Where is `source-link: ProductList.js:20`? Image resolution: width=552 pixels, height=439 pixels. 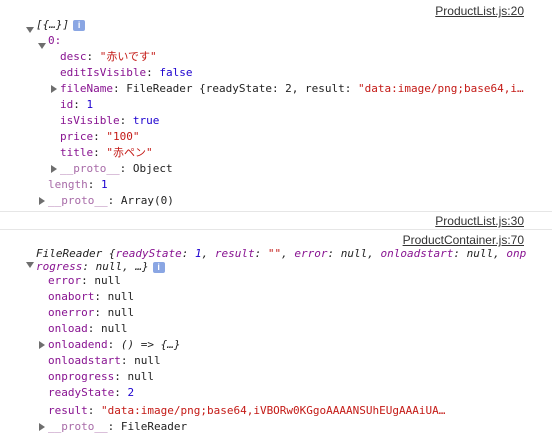
source-link: ProductList.js:20 is located at coordinates (479, 11).